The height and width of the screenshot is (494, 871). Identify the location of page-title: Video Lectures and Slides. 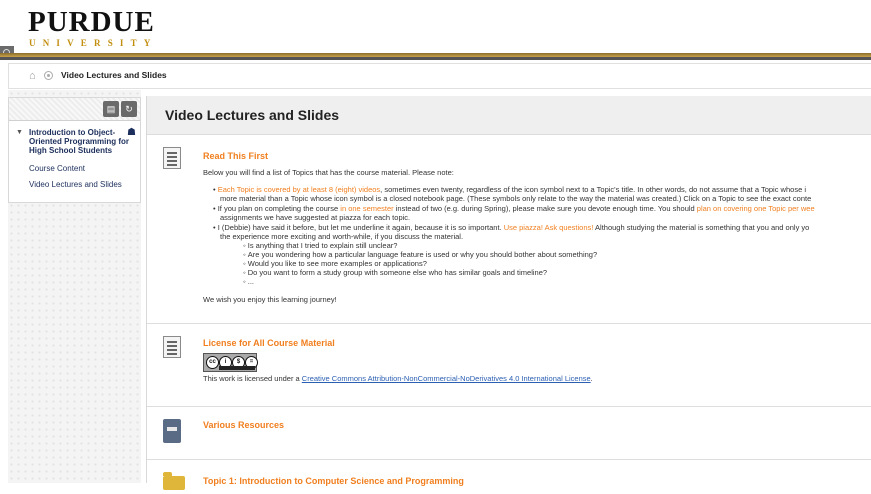
(252, 115).